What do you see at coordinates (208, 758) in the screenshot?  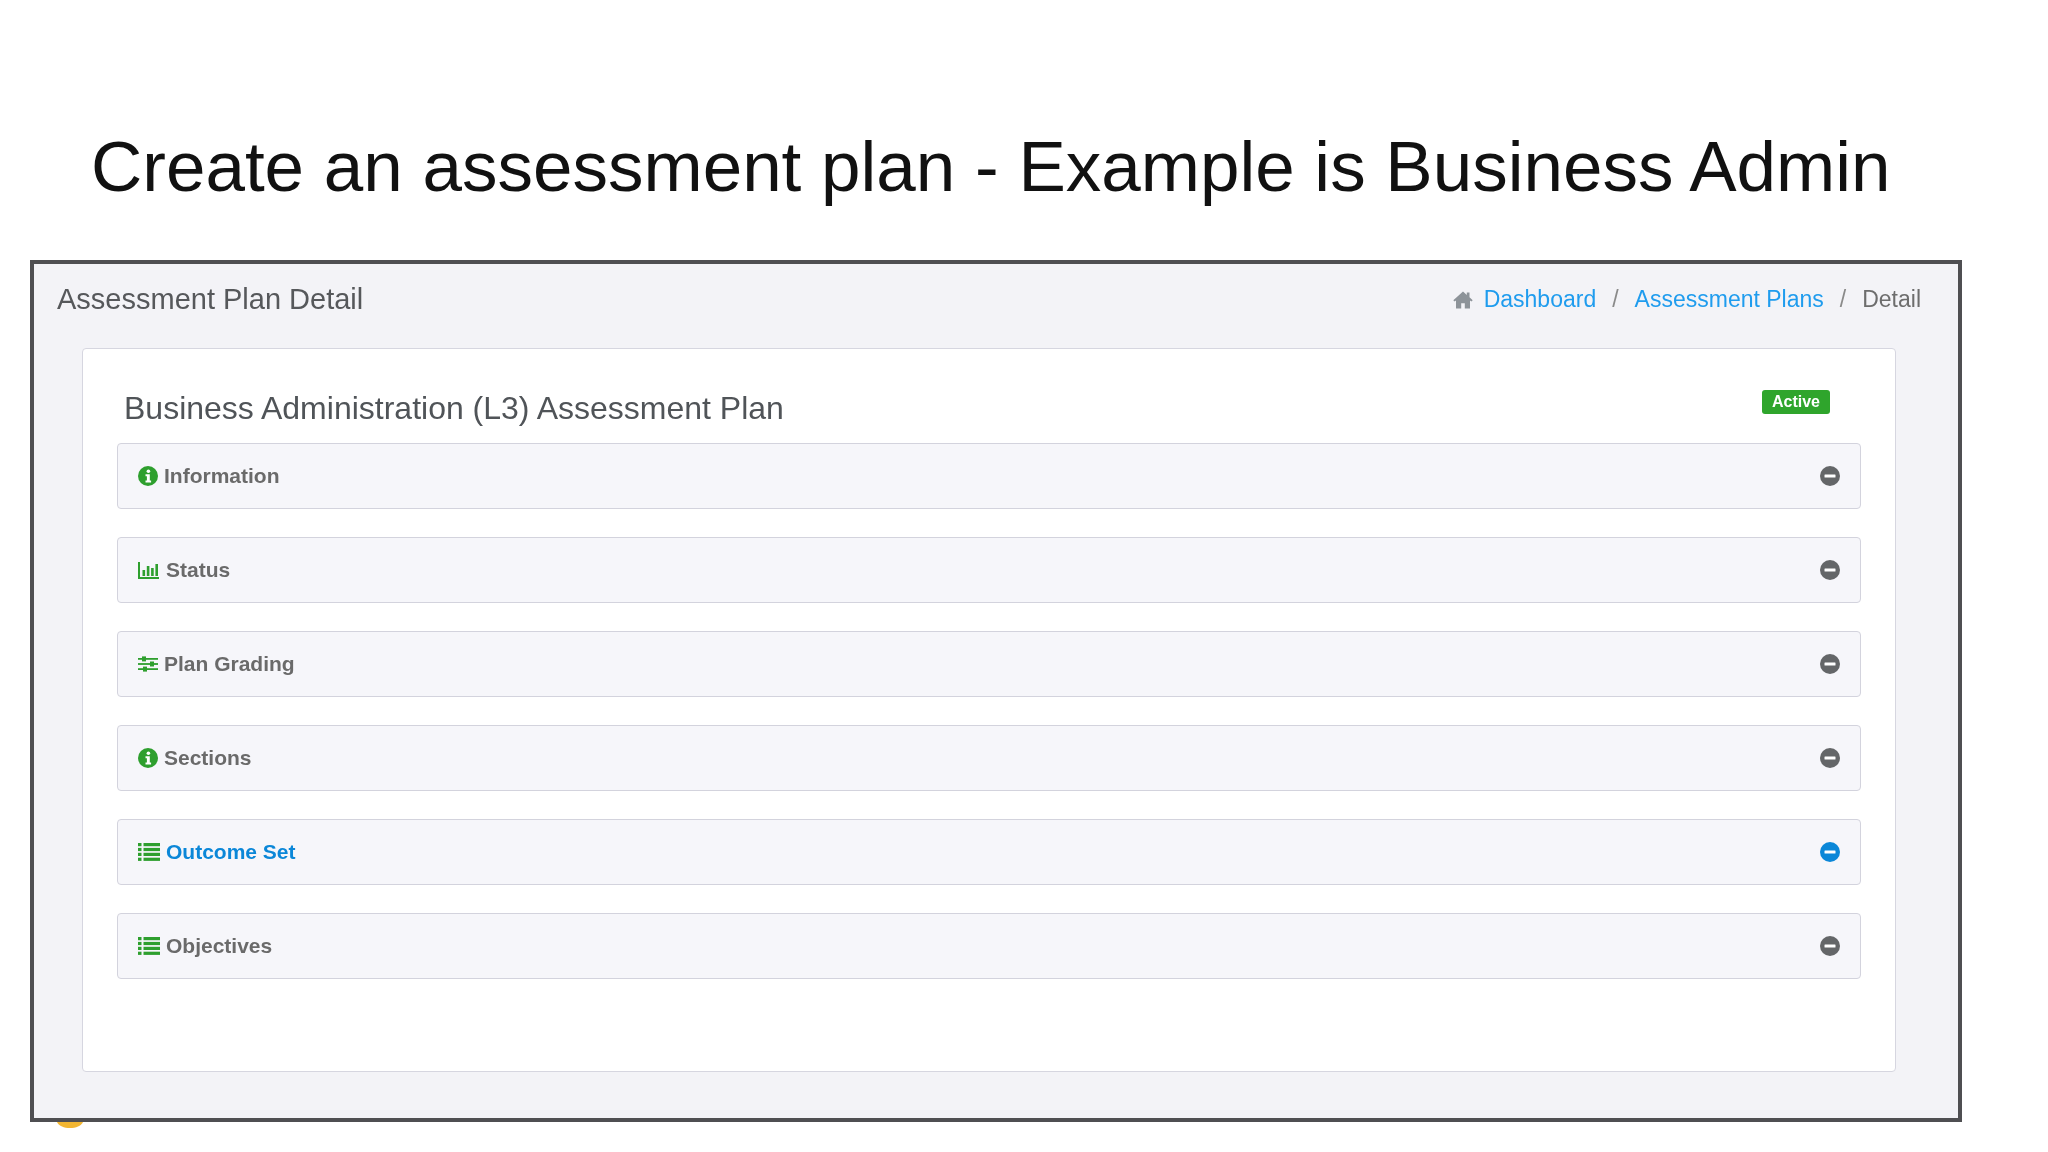 I see `panel-title: Sections` at bounding box center [208, 758].